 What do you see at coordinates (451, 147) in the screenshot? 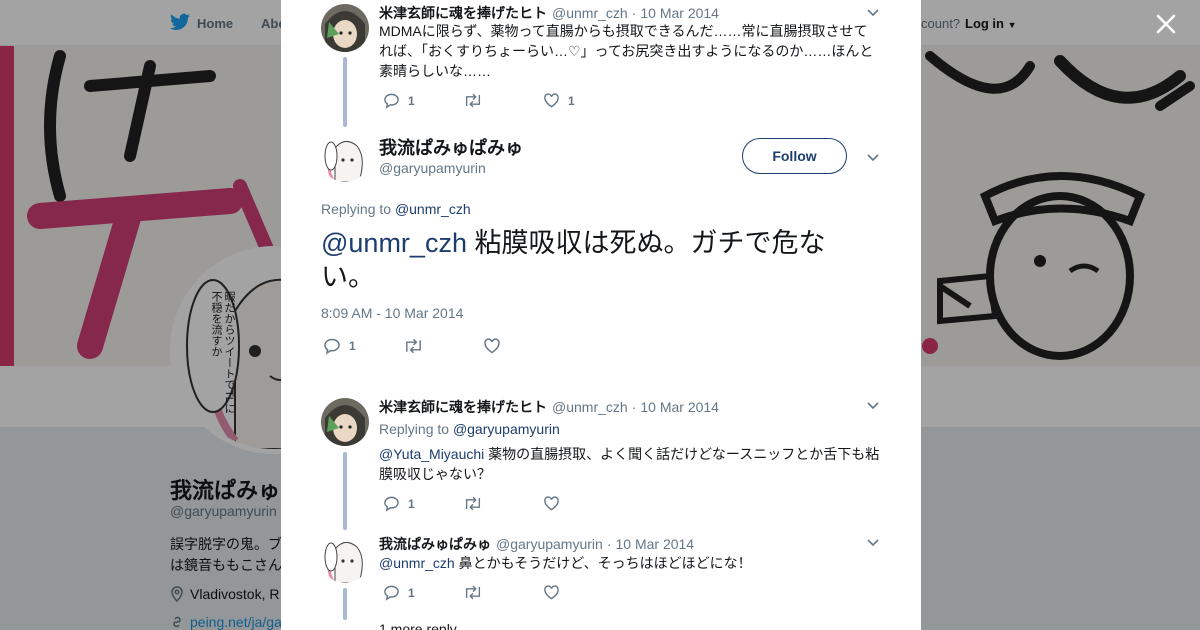
I see `main-tweet-author-name: 我流ぱみゅぱみゅ` at bounding box center [451, 147].